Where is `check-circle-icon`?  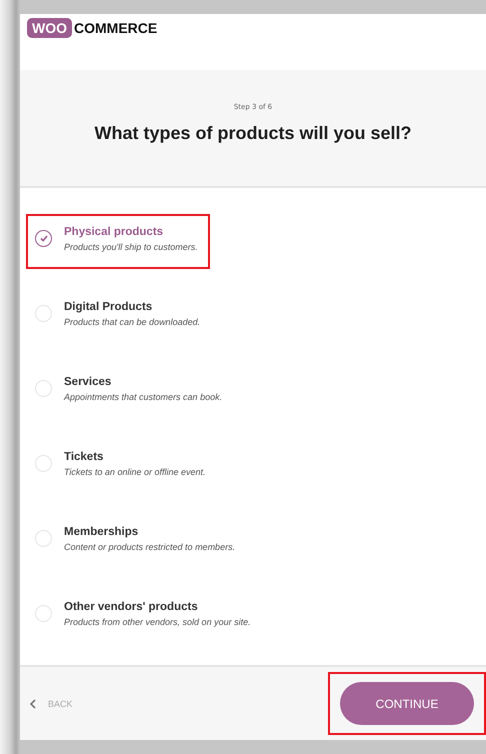 check-circle-icon is located at coordinates (43, 238).